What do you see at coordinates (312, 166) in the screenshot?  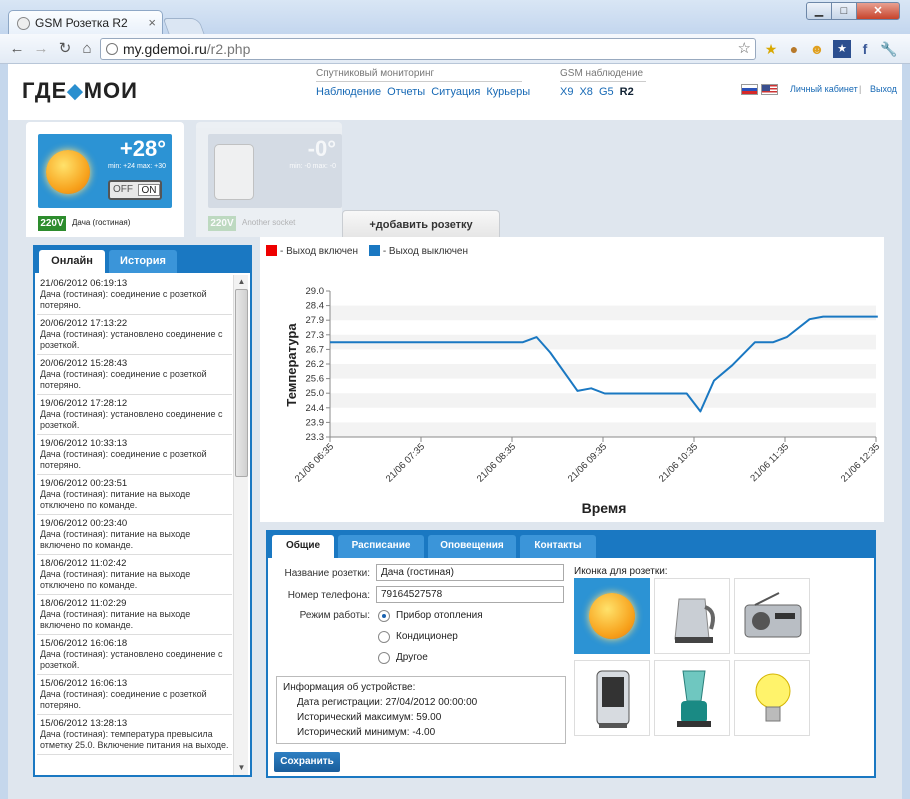 I see `socket-minmax: min: -0 max: -0` at bounding box center [312, 166].